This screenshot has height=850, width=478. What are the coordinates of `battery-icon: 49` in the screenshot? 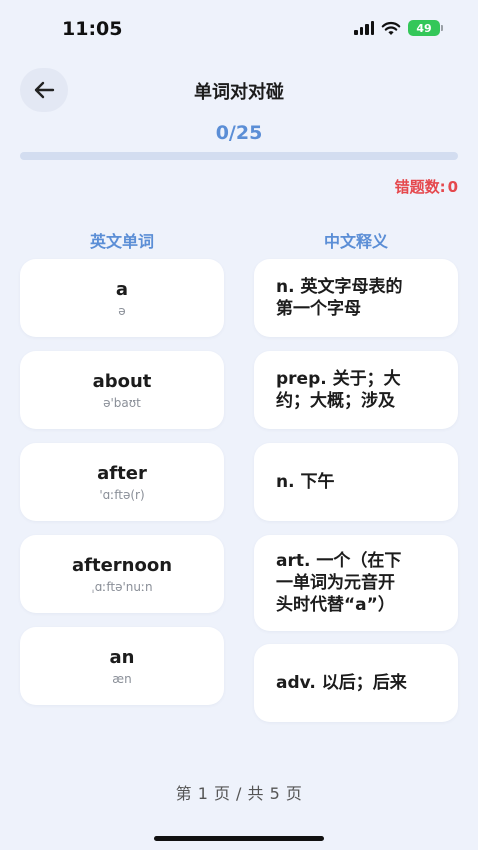 It's located at (425, 28).